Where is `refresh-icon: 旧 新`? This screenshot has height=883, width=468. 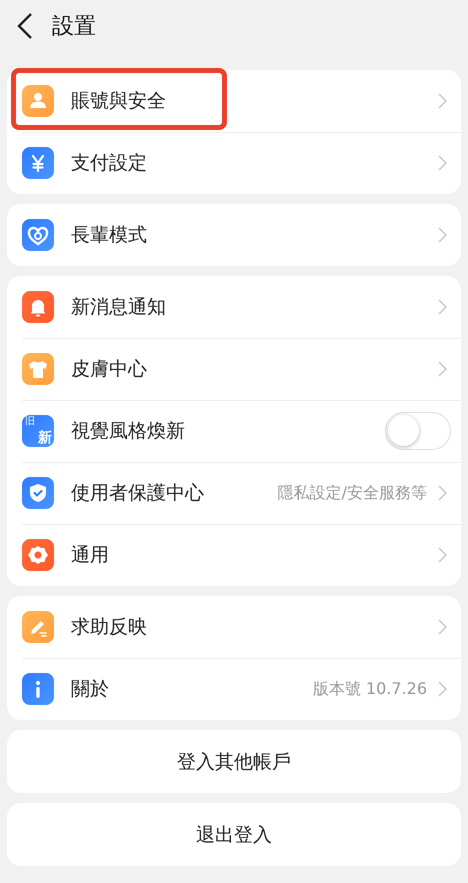
refresh-icon: 旧 新 is located at coordinates (38, 431).